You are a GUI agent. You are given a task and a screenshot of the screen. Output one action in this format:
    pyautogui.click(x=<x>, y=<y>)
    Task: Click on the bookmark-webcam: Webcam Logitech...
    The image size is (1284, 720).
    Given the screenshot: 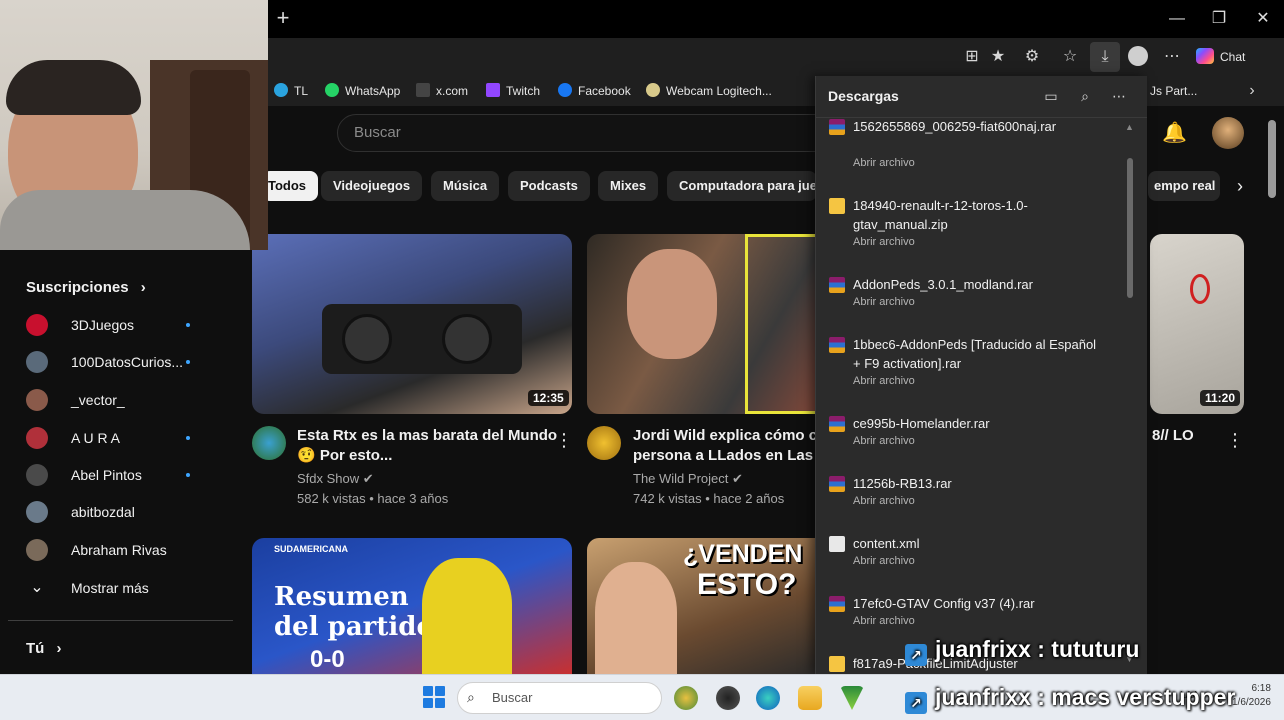 What is the action you would take?
    pyautogui.click(x=709, y=91)
    